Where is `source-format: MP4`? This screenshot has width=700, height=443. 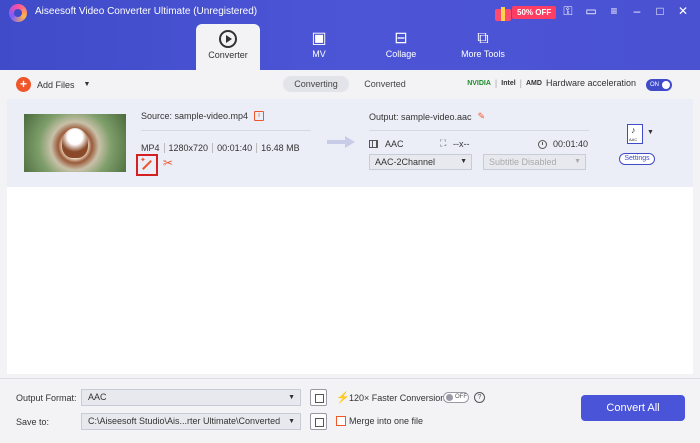 source-format: MP4 is located at coordinates (150, 148).